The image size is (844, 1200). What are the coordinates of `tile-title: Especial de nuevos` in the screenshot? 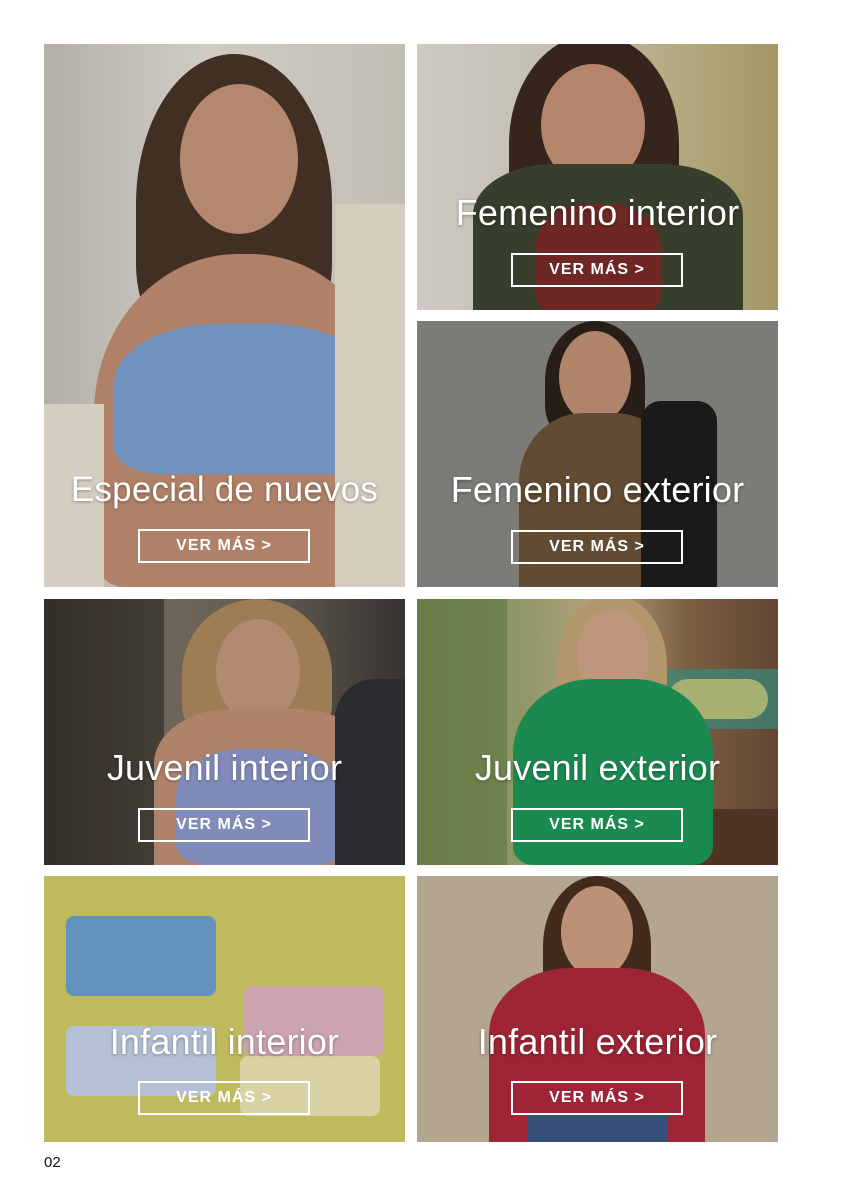 It's located at (224, 489).